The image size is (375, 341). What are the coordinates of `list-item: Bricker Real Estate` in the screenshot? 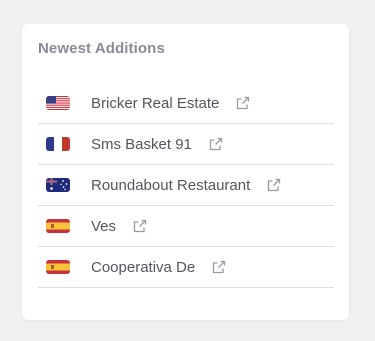 It's located at (186, 103).